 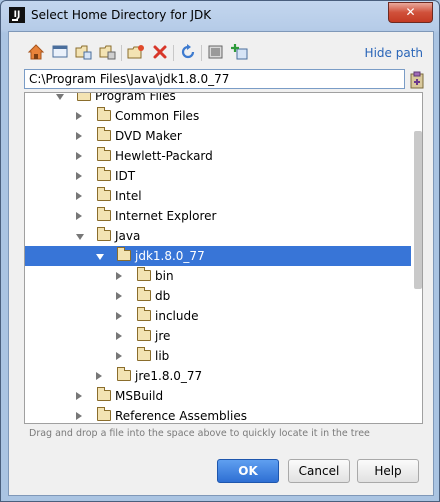 I want to click on add-library-icon, so click(x=240, y=52).